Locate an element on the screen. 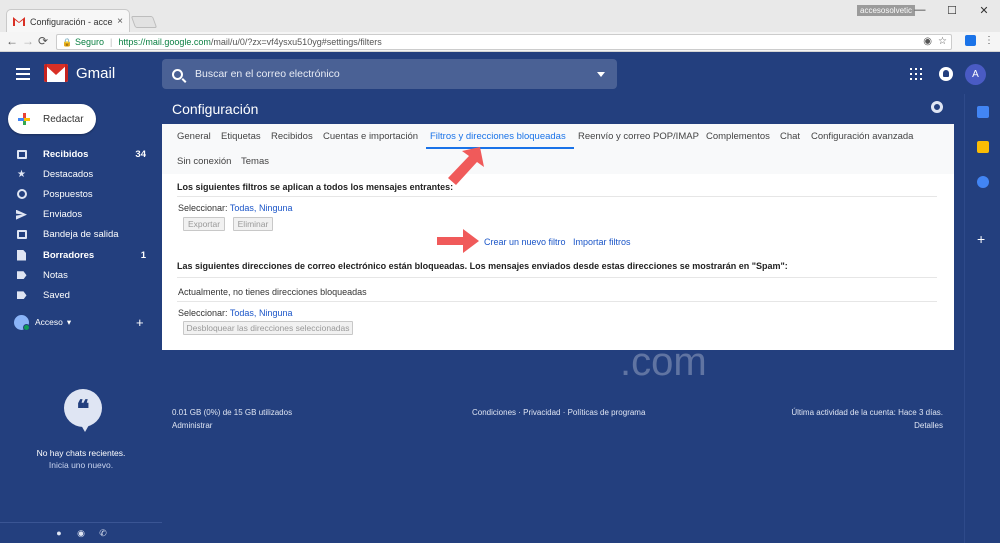  sidebar-item-outbox: Bandeja de salida is located at coordinates (81, 235).